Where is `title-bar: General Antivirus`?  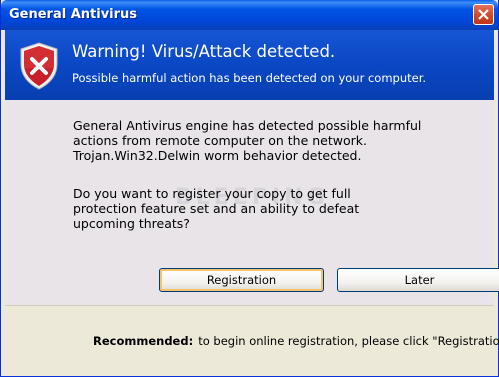
title-bar: General Antivirus is located at coordinates (249, 15).